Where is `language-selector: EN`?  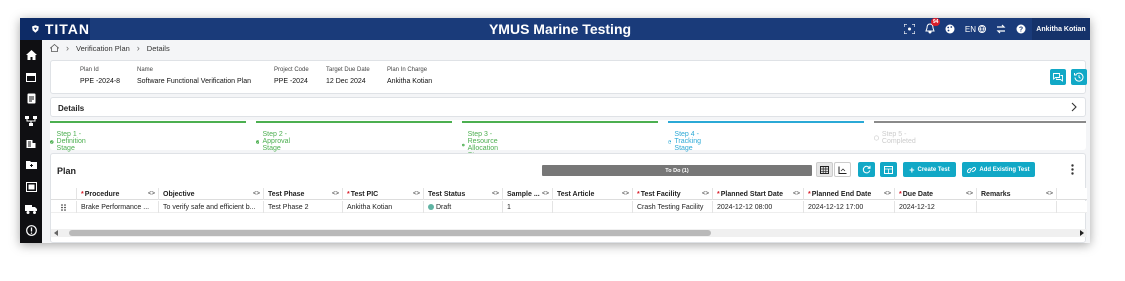
language-selector: EN is located at coordinates (975, 29).